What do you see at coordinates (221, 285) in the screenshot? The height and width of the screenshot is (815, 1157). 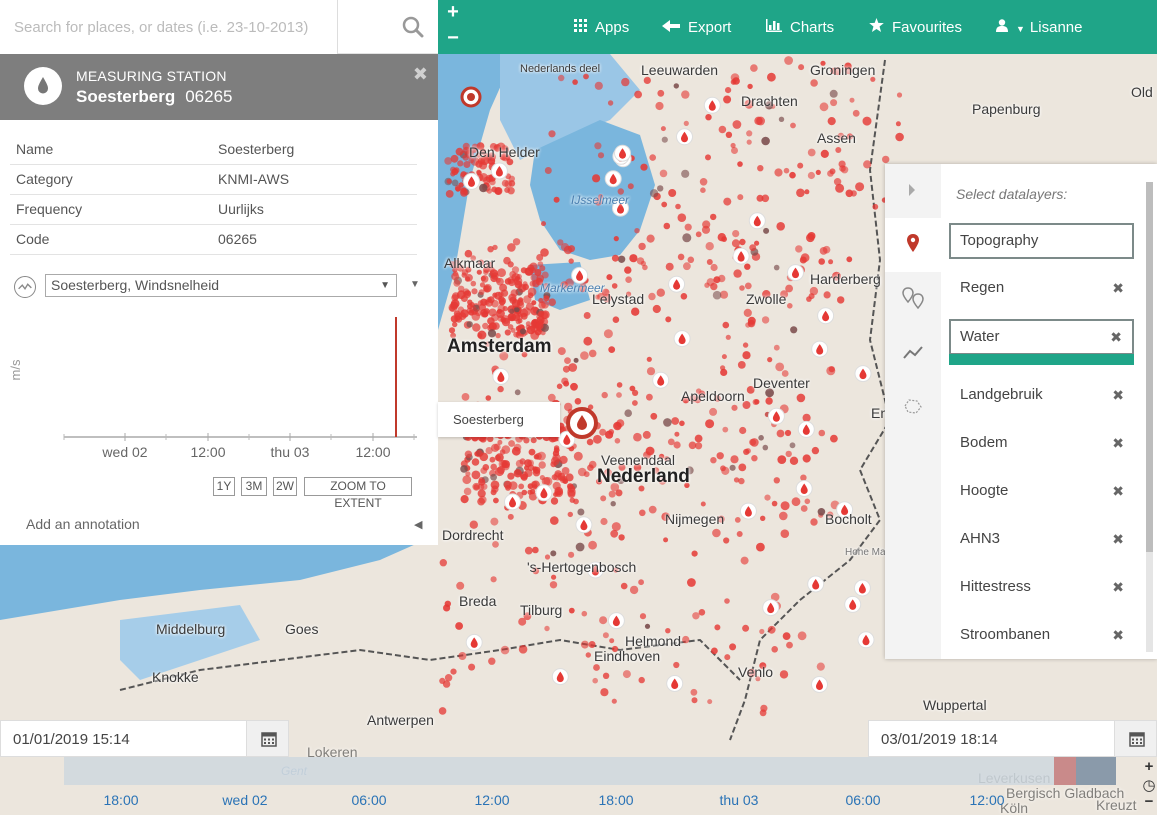 I see `timeseries-select: Soesterberg, Windsnelheid ▼` at bounding box center [221, 285].